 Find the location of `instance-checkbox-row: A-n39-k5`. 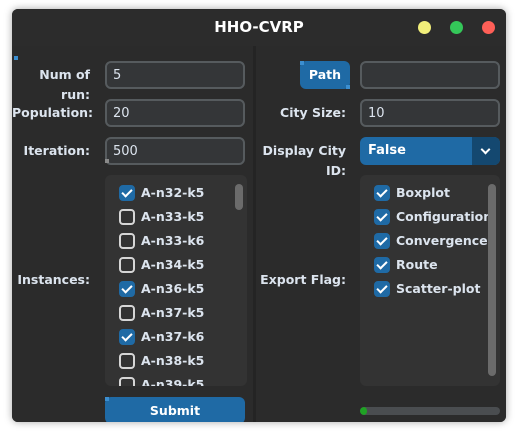

instance-checkbox-row: A-n39-k5 is located at coordinates (174, 381).